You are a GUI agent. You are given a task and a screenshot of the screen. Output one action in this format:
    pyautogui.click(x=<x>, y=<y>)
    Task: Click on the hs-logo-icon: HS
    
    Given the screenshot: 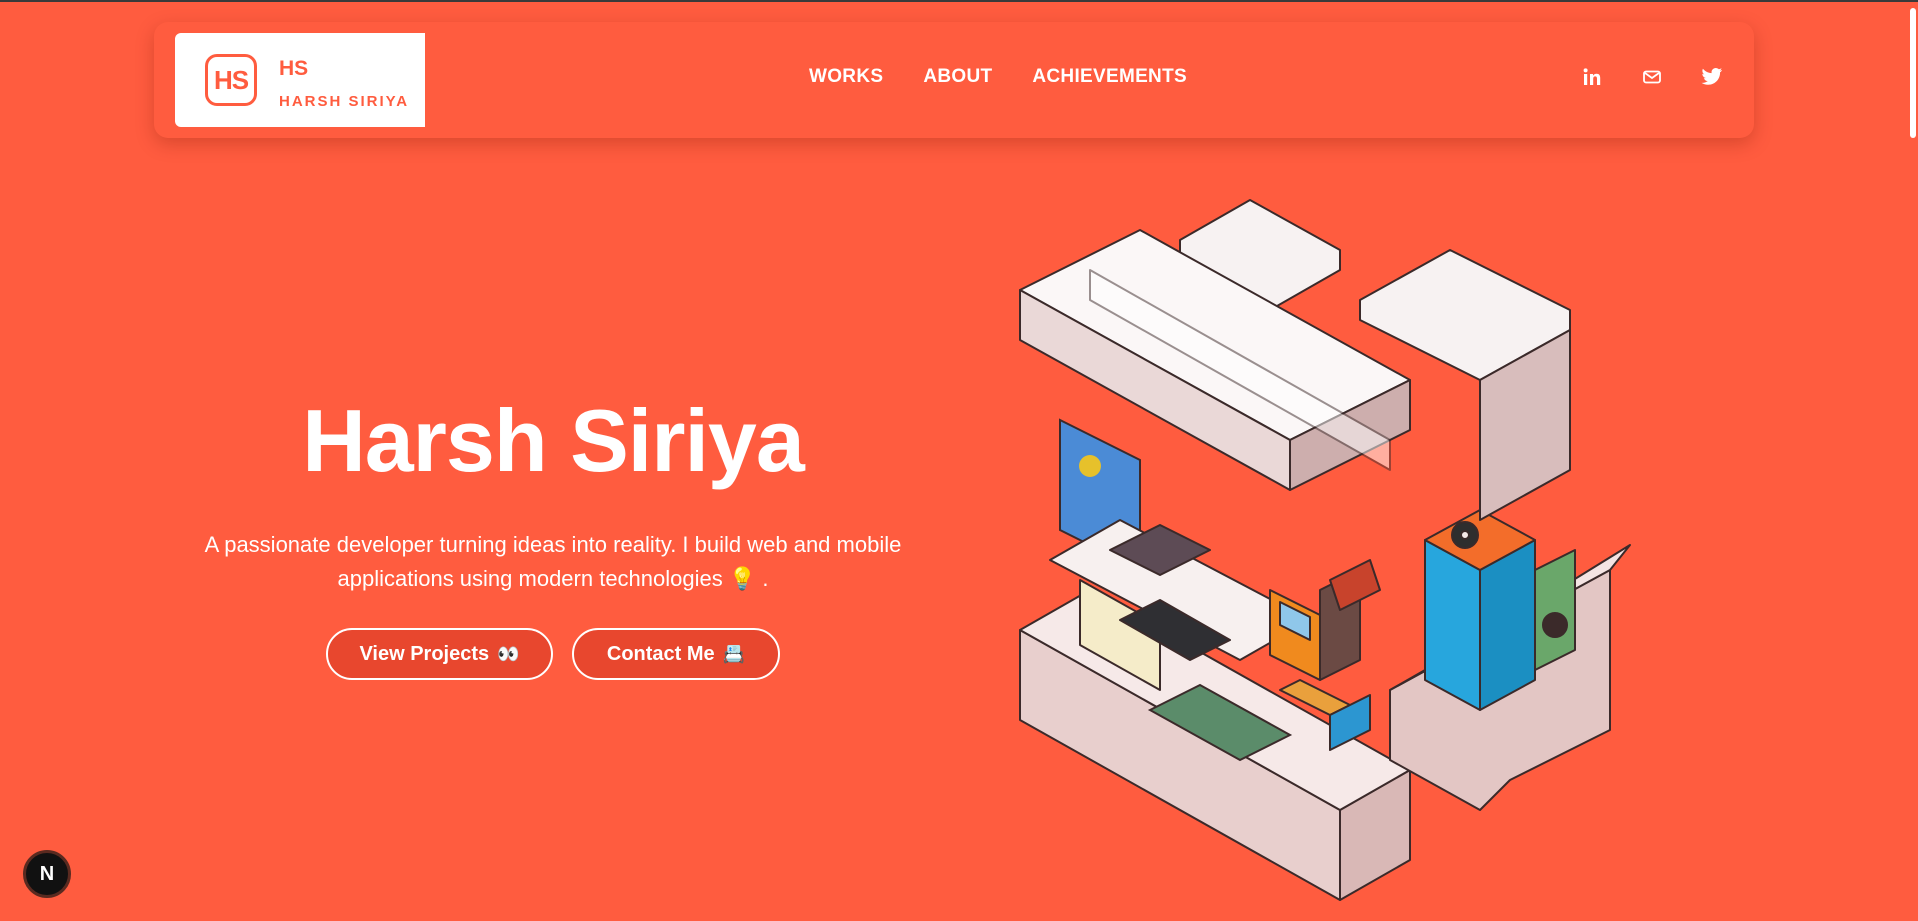 What is the action you would take?
    pyautogui.click(x=231, y=80)
    